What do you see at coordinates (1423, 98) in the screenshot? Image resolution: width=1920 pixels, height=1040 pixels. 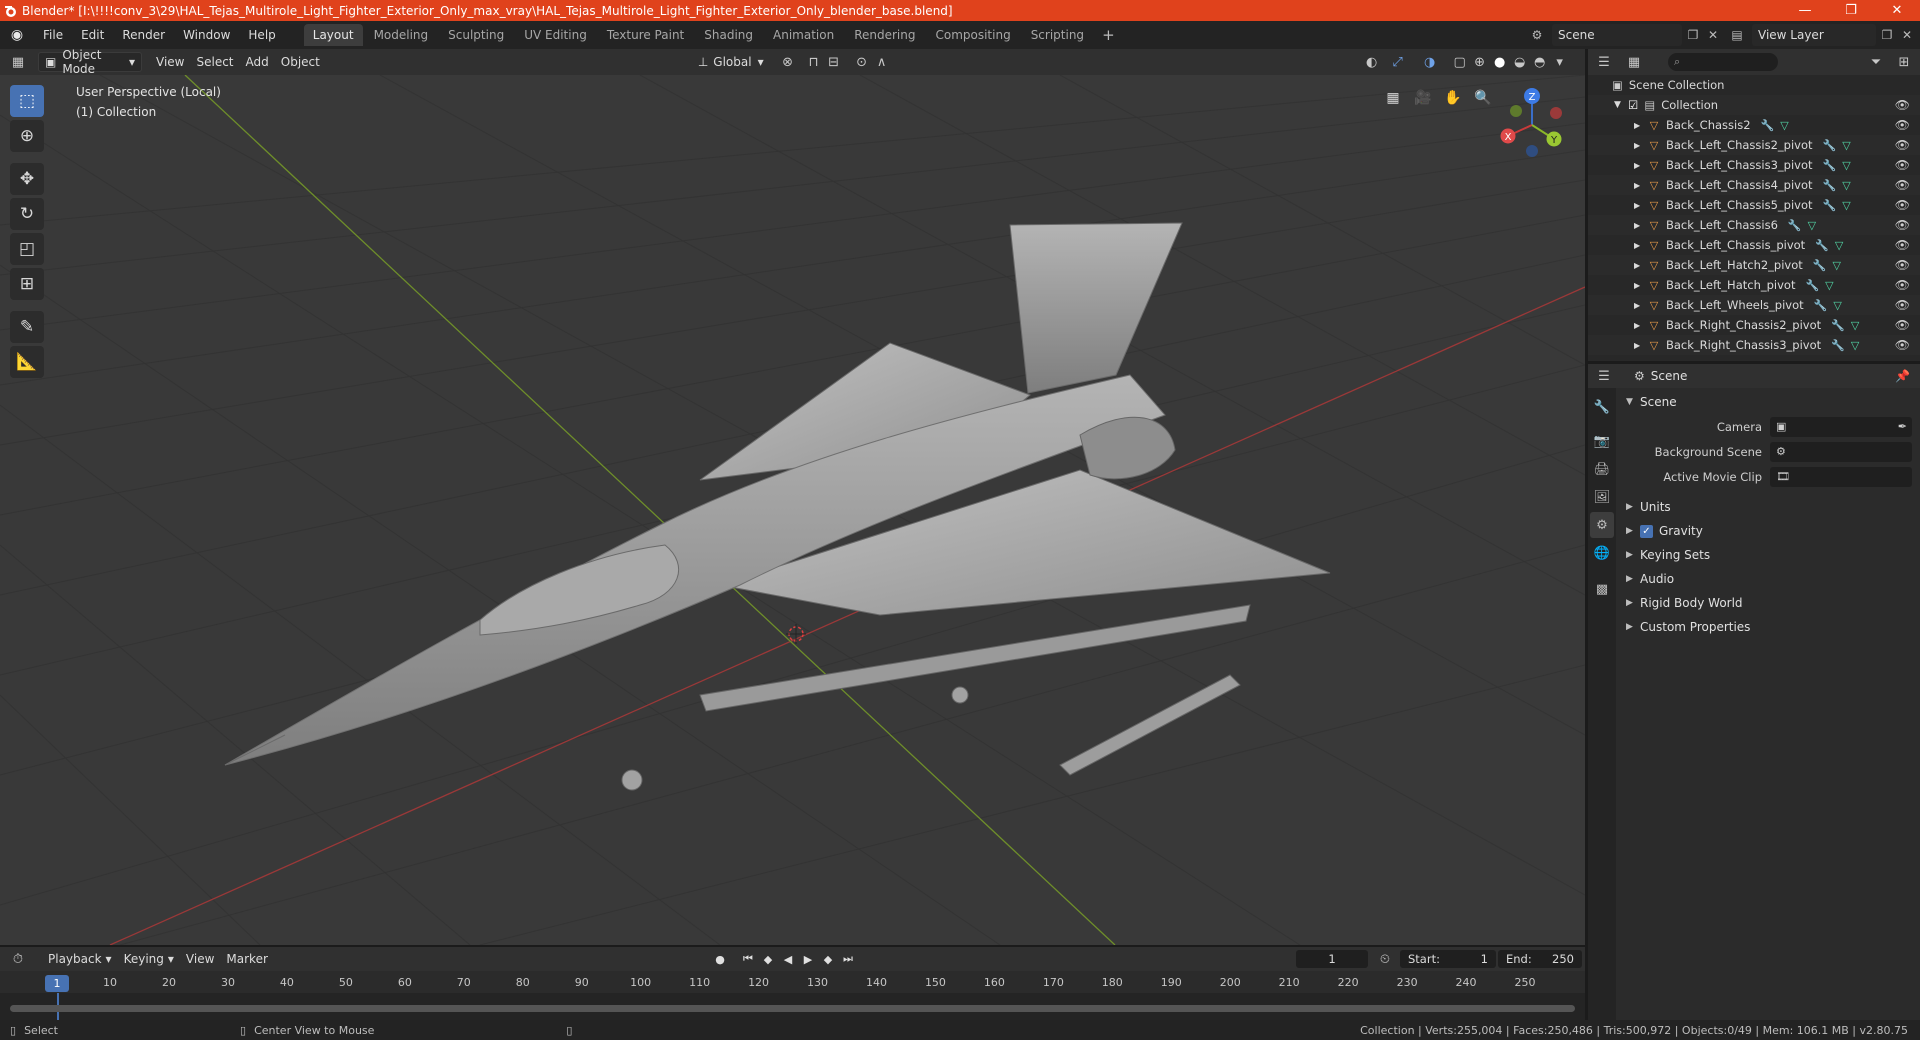 I see `camera-view-icon: 🎥` at bounding box center [1423, 98].